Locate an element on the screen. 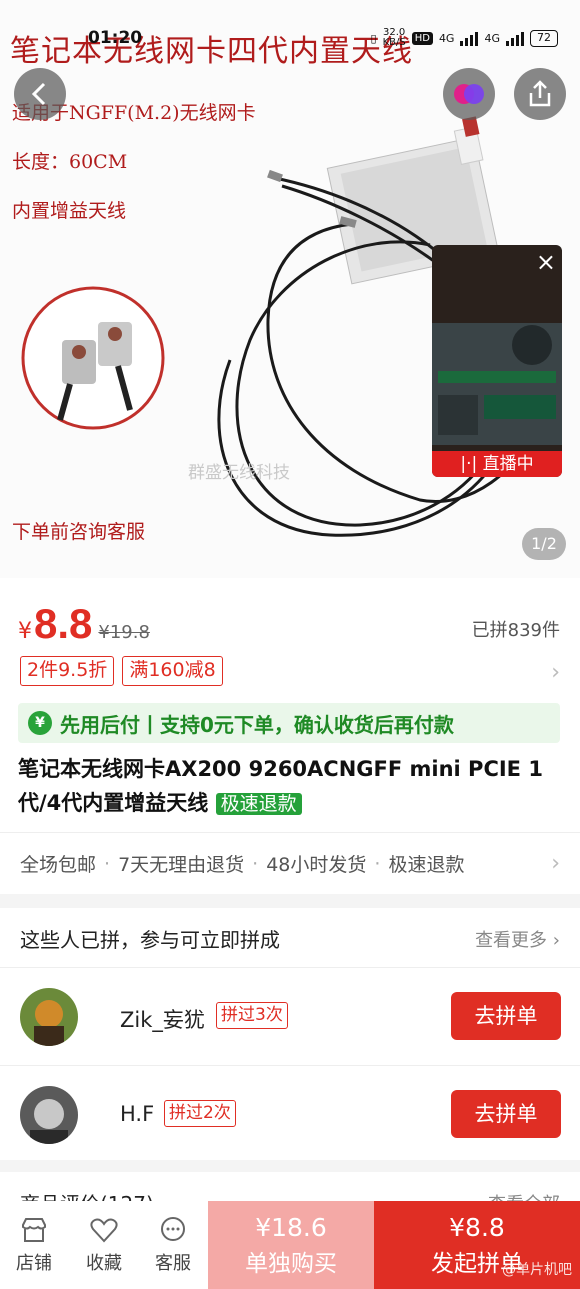  group-buy-row: H.F 拼过2次 去拼单 is located at coordinates (290, 1113).